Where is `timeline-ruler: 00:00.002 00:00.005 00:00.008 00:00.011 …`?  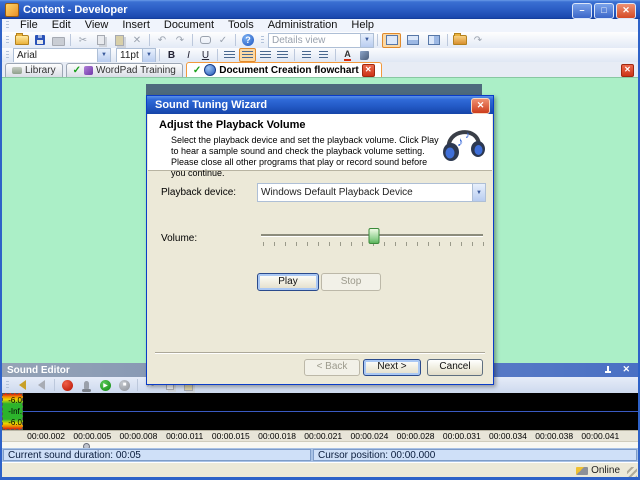 timeline-ruler: 00:00.002 00:00.005 00:00.008 00:00.011 … is located at coordinates (320, 435).